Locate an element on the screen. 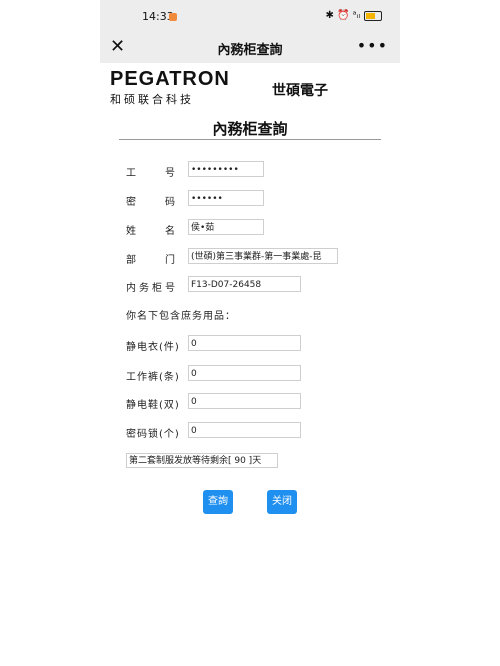  field-row-locker: 内务柜号 is located at coordinates (157, 286).